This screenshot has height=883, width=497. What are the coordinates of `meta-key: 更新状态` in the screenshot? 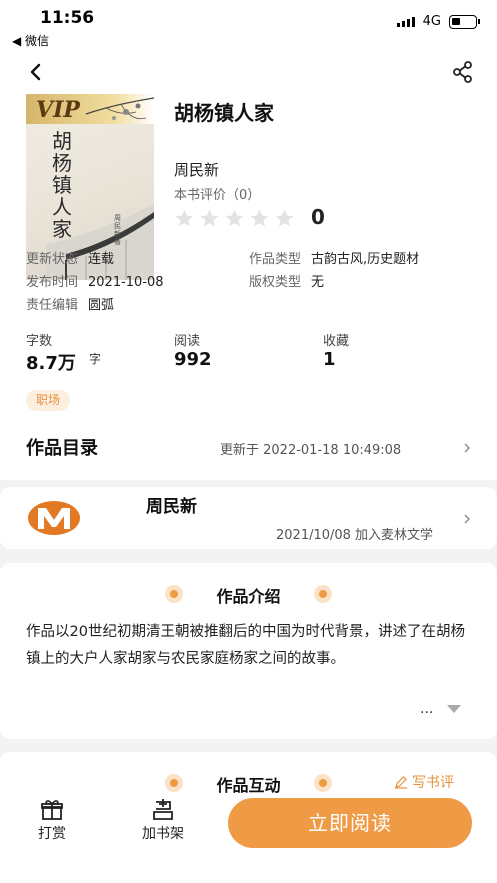 It's located at (52, 259).